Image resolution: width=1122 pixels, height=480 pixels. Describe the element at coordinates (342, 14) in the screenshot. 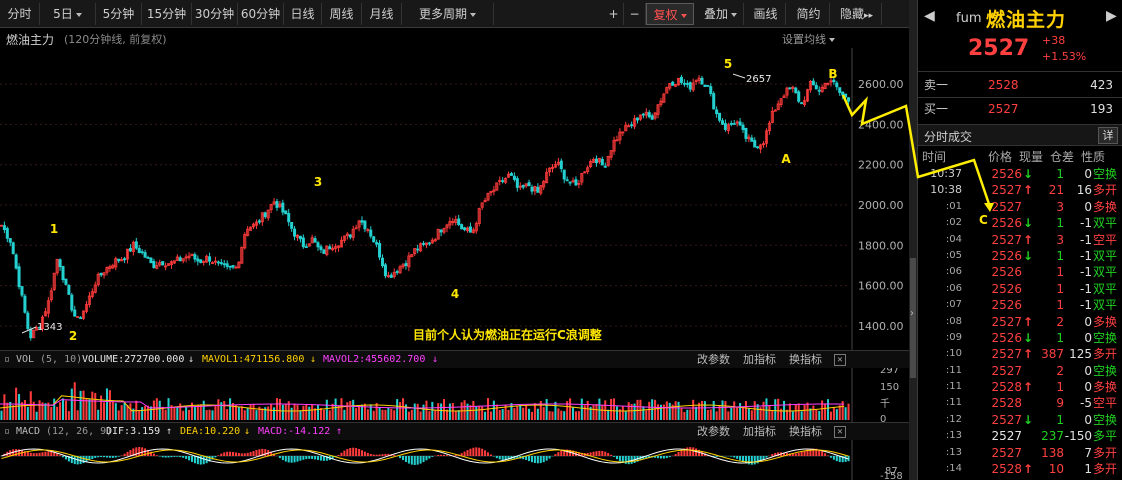

I see `period-tab-7: 周线` at that location.